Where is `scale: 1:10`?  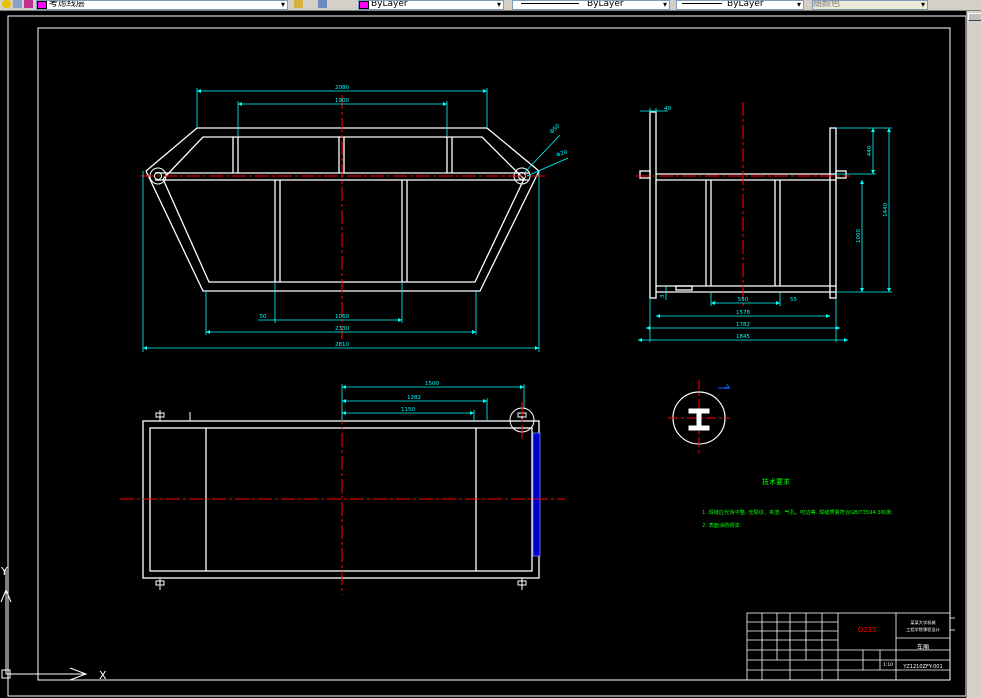
scale: 1:10 is located at coordinates (888, 665).